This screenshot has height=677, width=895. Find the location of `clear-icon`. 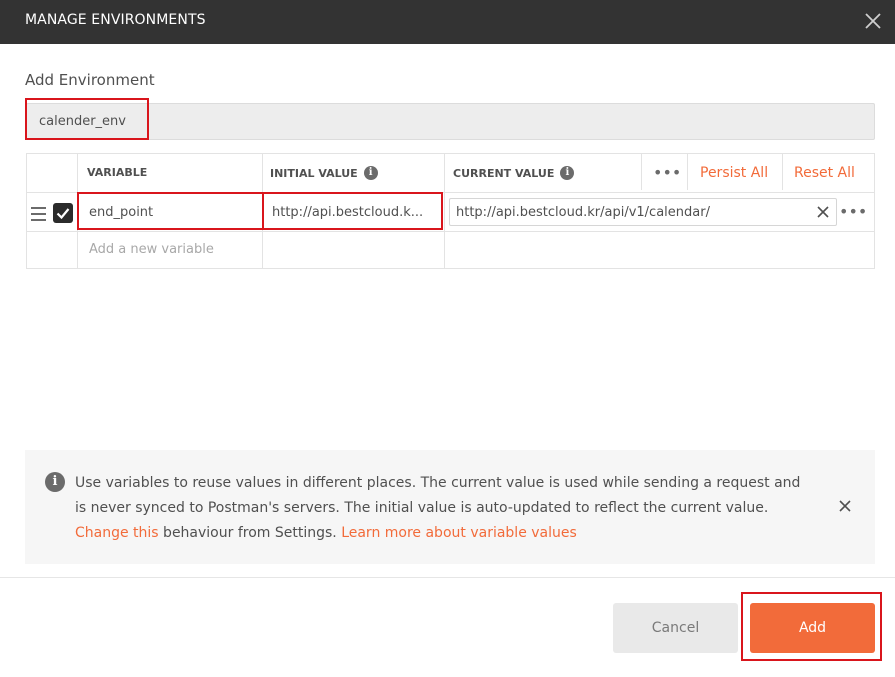

clear-icon is located at coordinates (823, 212).